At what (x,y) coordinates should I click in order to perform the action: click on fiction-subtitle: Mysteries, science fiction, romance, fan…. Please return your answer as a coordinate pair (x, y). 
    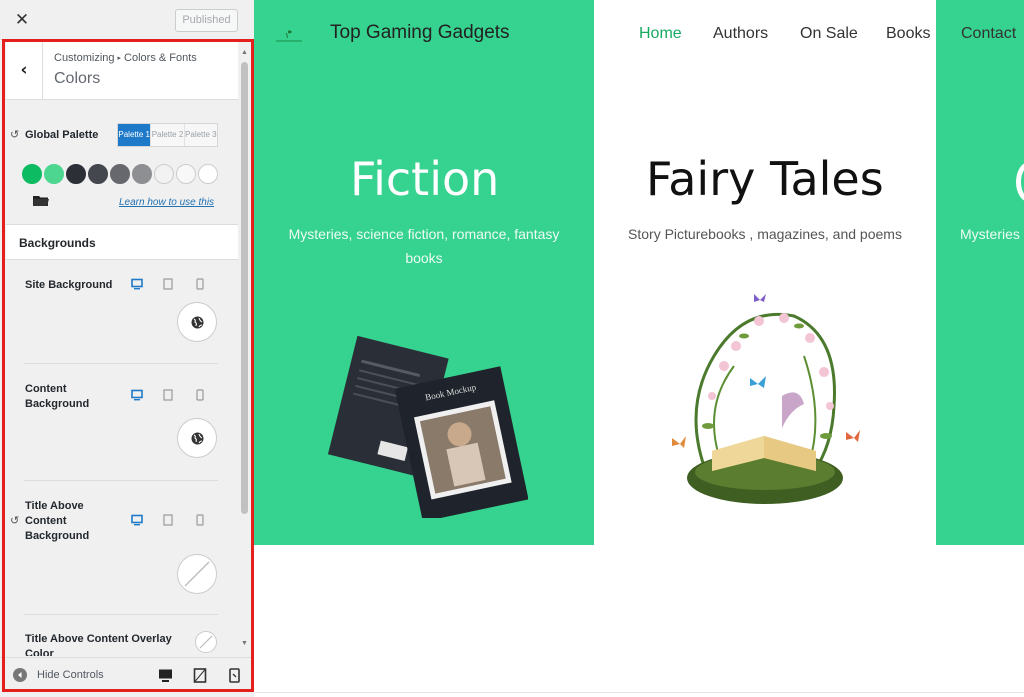
    Looking at the image, I should click on (424, 246).